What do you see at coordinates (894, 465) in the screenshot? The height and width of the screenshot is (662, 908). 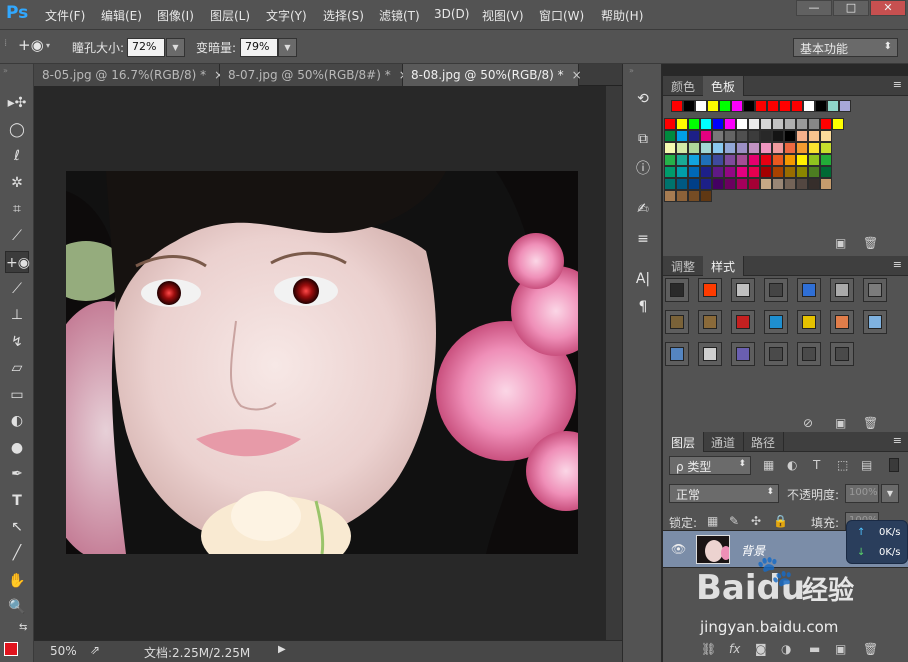 I see `filter-toggle` at bounding box center [894, 465].